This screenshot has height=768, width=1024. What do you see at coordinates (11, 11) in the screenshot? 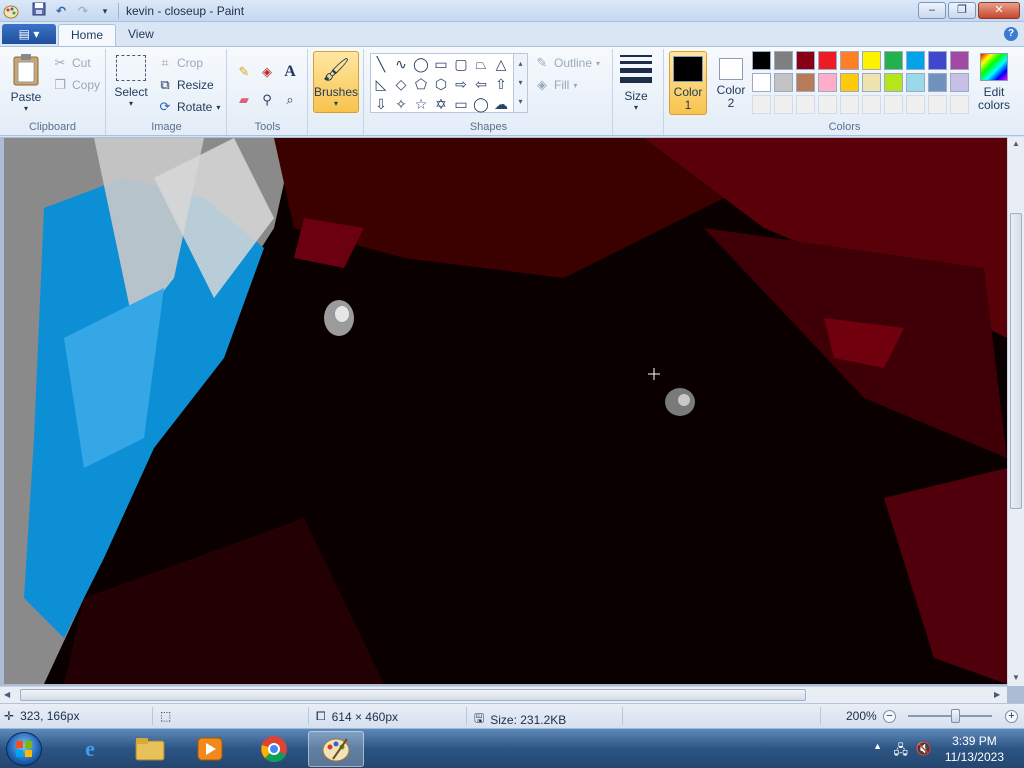
I see `paint-app-icon` at bounding box center [11, 11].